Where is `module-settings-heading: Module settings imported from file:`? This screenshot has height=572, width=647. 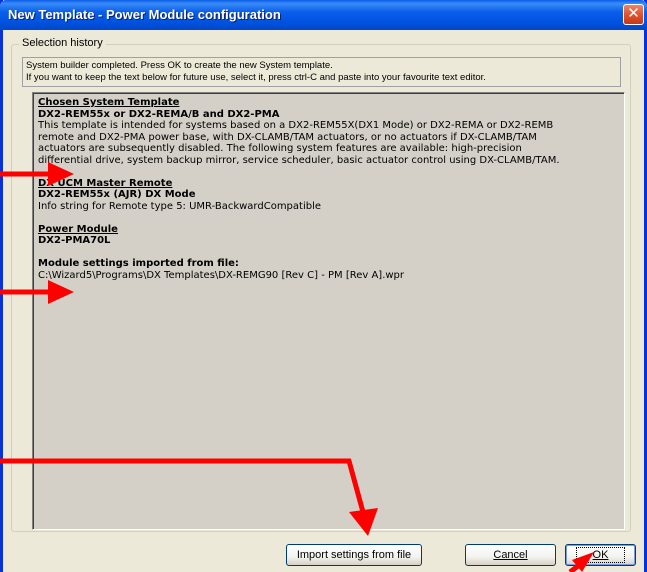
module-settings-heading: Module settings imported from file: is located at coordinates (138, 263).